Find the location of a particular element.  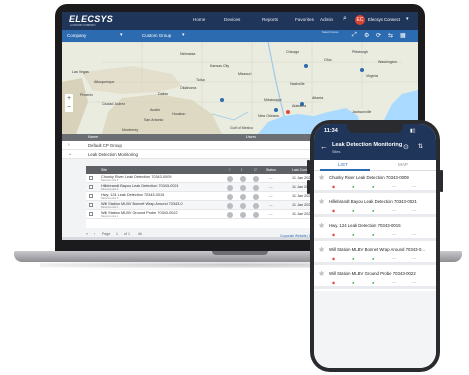

col-status: Status is located at coordinates (271, 170).